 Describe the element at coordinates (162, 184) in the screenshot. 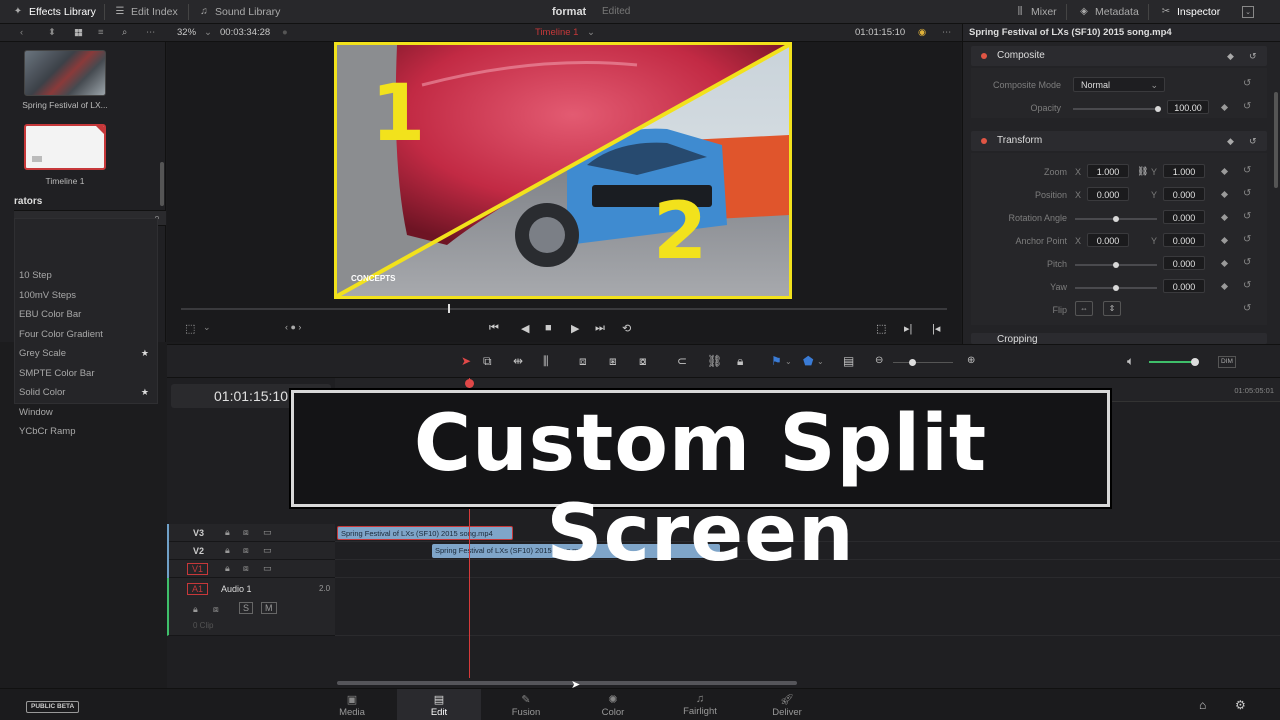

I see `media-pool-scrollbar` at that location.